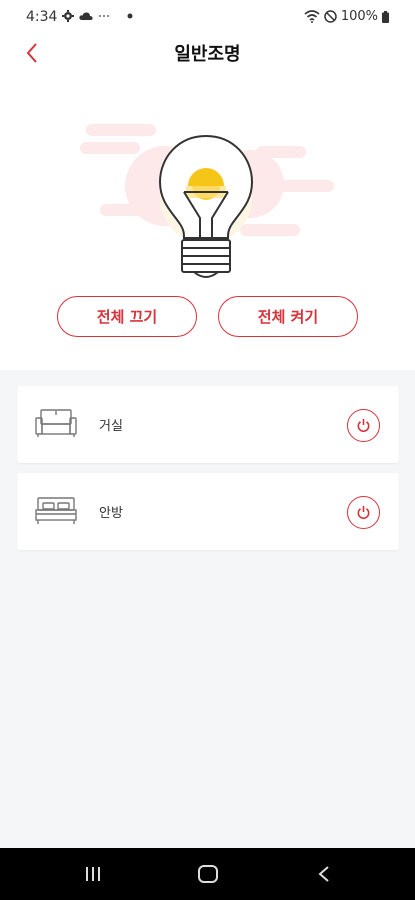 The height and width of the screenshot is (900, 415). I want to click on room-card-living-room: 거실, so click(208, 424).